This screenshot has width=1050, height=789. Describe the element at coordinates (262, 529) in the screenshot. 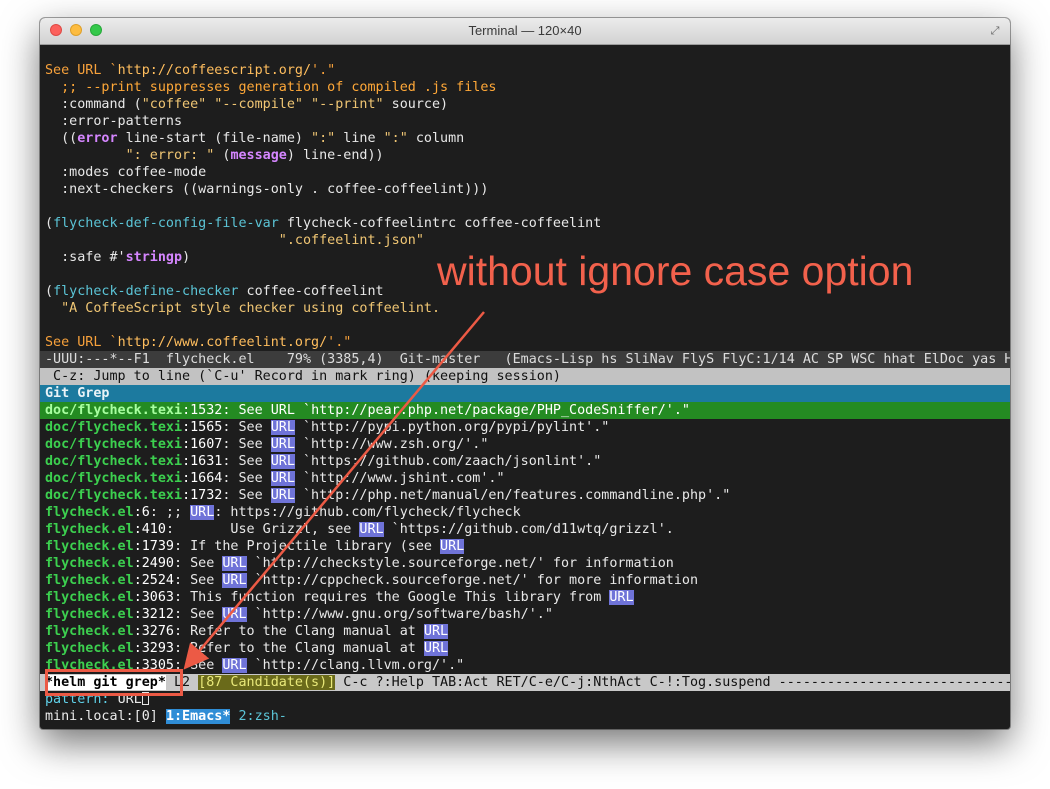

I see `candidate-text: : Use Grizzl, see` at that location.